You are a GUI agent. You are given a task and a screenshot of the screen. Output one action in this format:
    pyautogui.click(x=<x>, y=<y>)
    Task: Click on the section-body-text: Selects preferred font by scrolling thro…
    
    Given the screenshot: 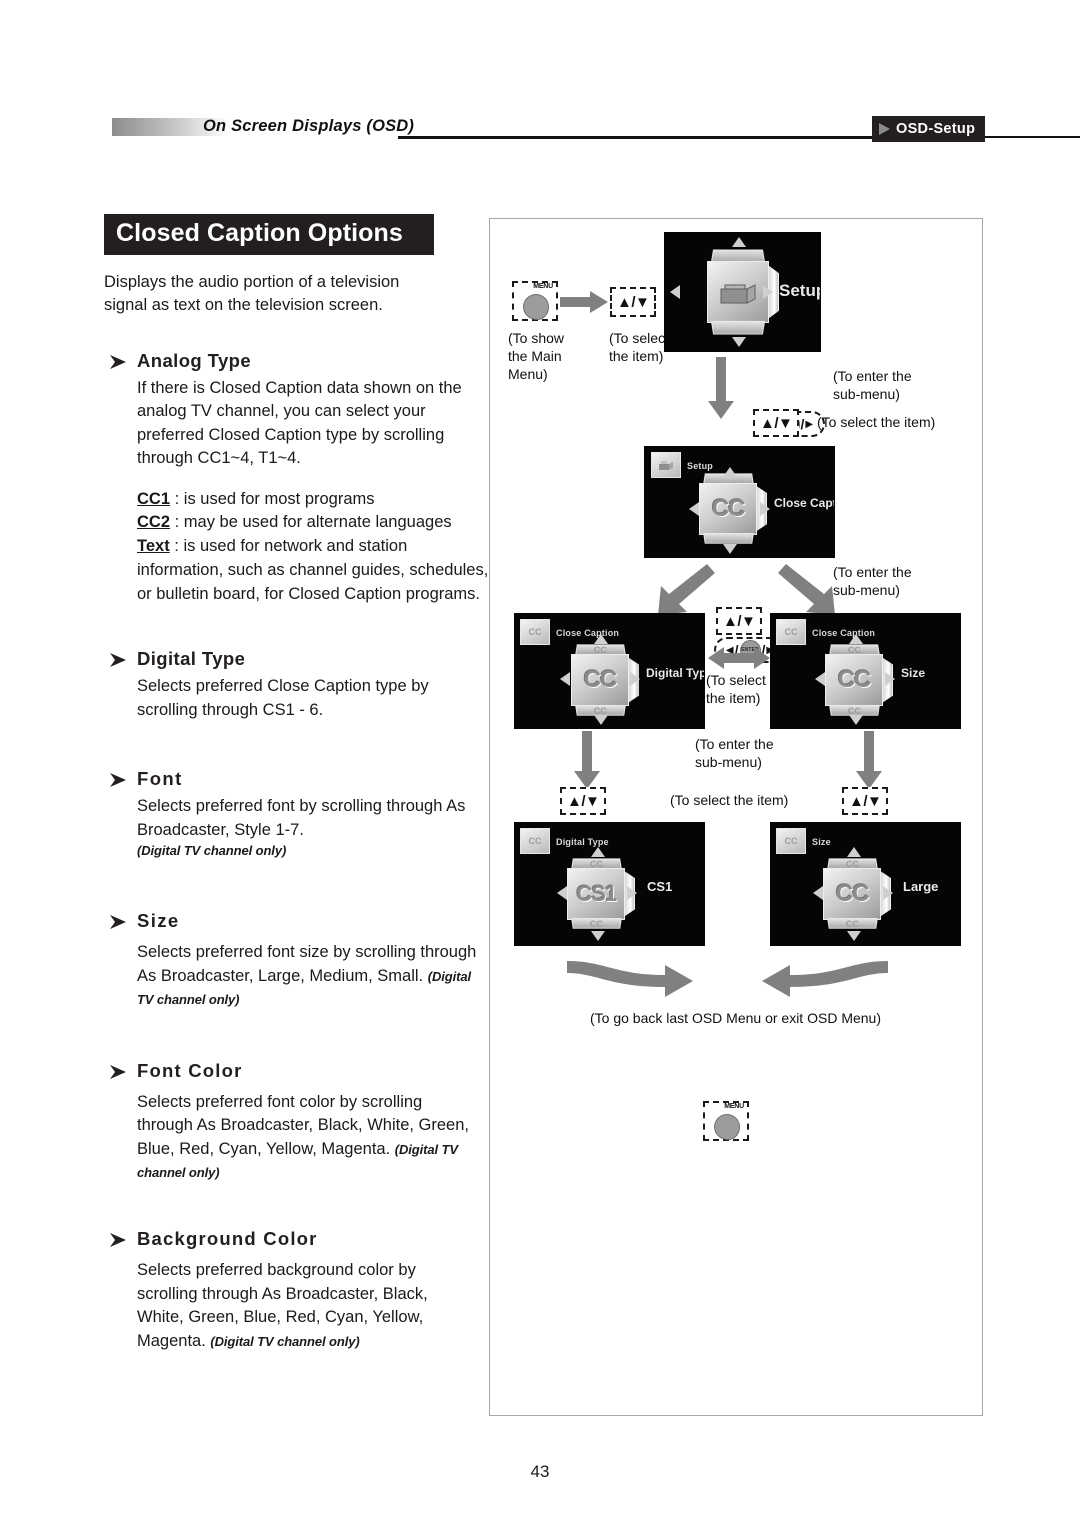 What is the action you would take?
    pyautogui.click(x=301, y=818)
    